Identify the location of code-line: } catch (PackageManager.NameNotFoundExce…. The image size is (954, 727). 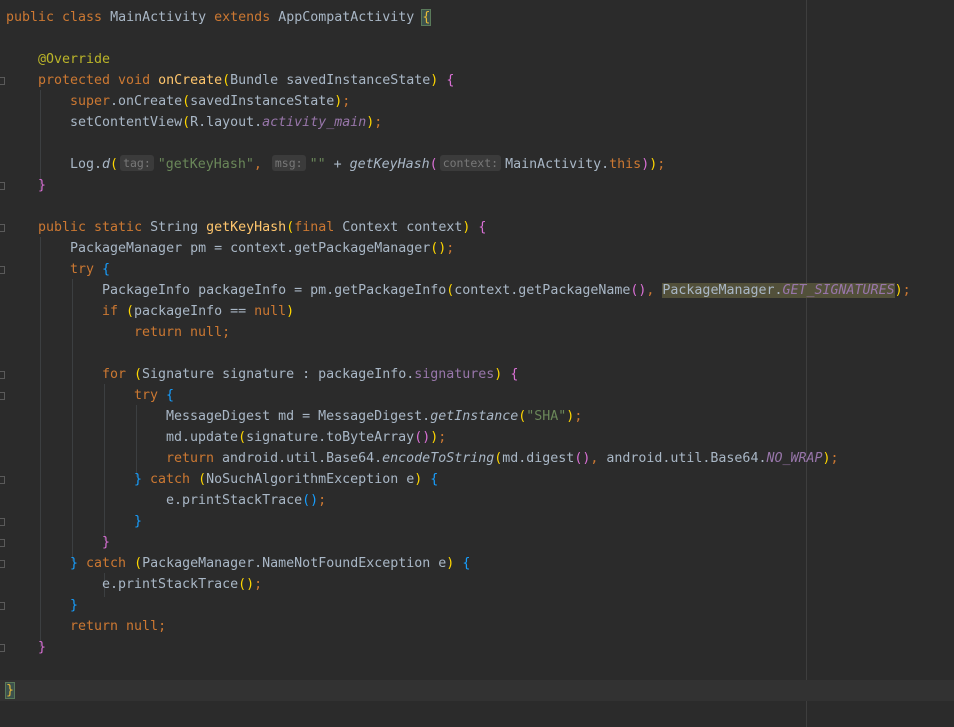
(270, 563).